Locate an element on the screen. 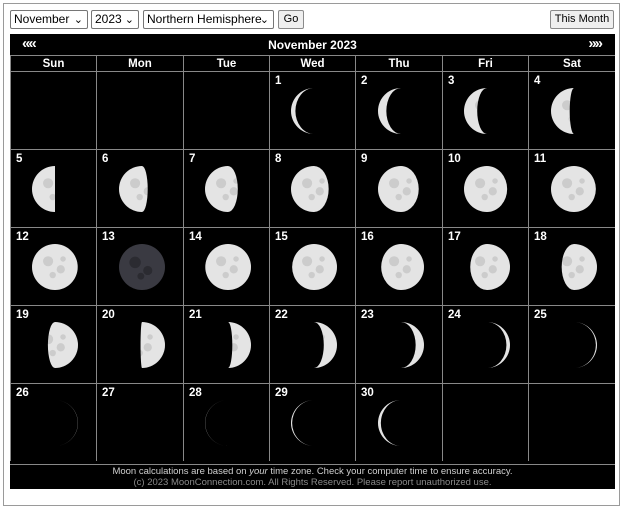  day-number: 6 is located at coordinates (105, 159).